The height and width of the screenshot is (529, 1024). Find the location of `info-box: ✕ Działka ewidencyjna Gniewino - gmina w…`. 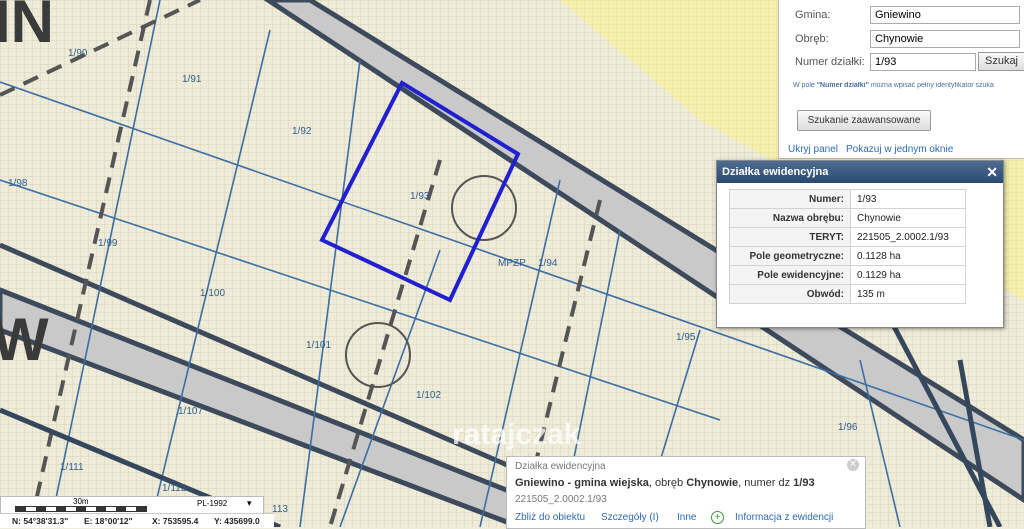

info-box: ✕ Działka ewidencyjna Gniewino - gmina w… is located at coordinates (686, 492).